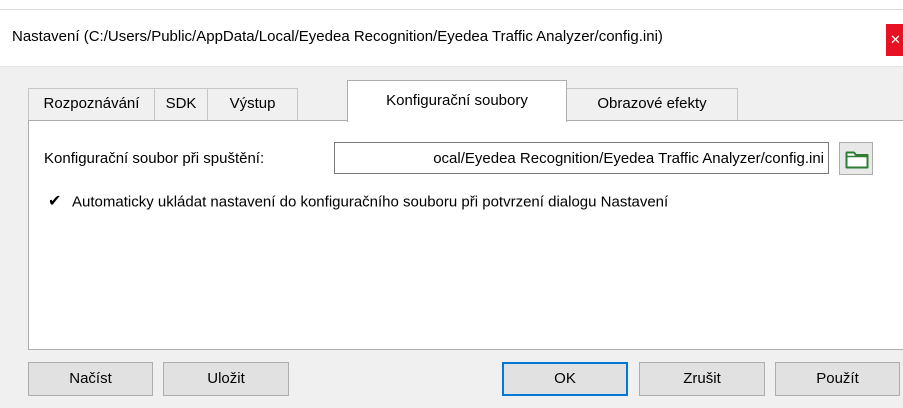  I want to click on startup-config-label: Konfigurační soubor při spuštění:, so click(154, 158).